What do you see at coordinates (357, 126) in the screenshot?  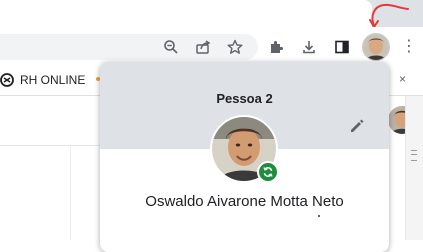 I see `pencil-icon` at bounding box center [357, 126].